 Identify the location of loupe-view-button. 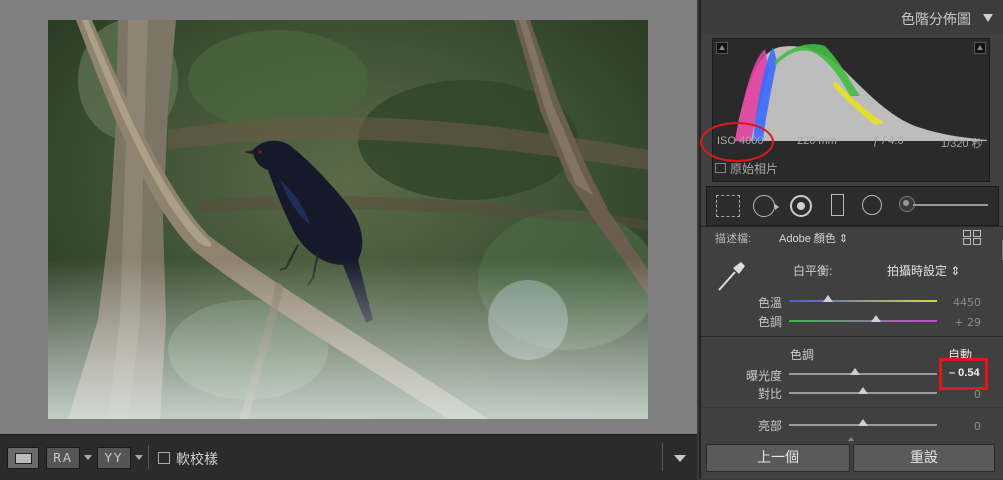
(23, 458).